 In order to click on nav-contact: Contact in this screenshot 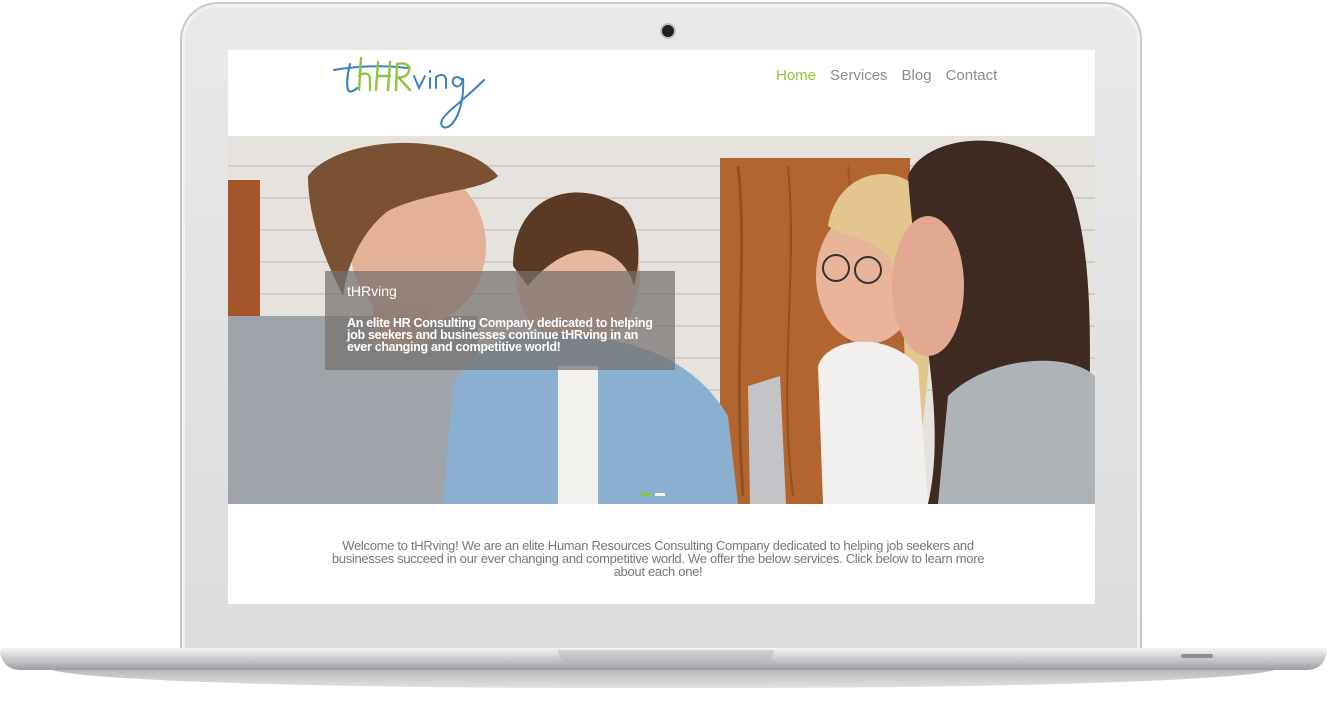, I will do `click(972, 75)`.